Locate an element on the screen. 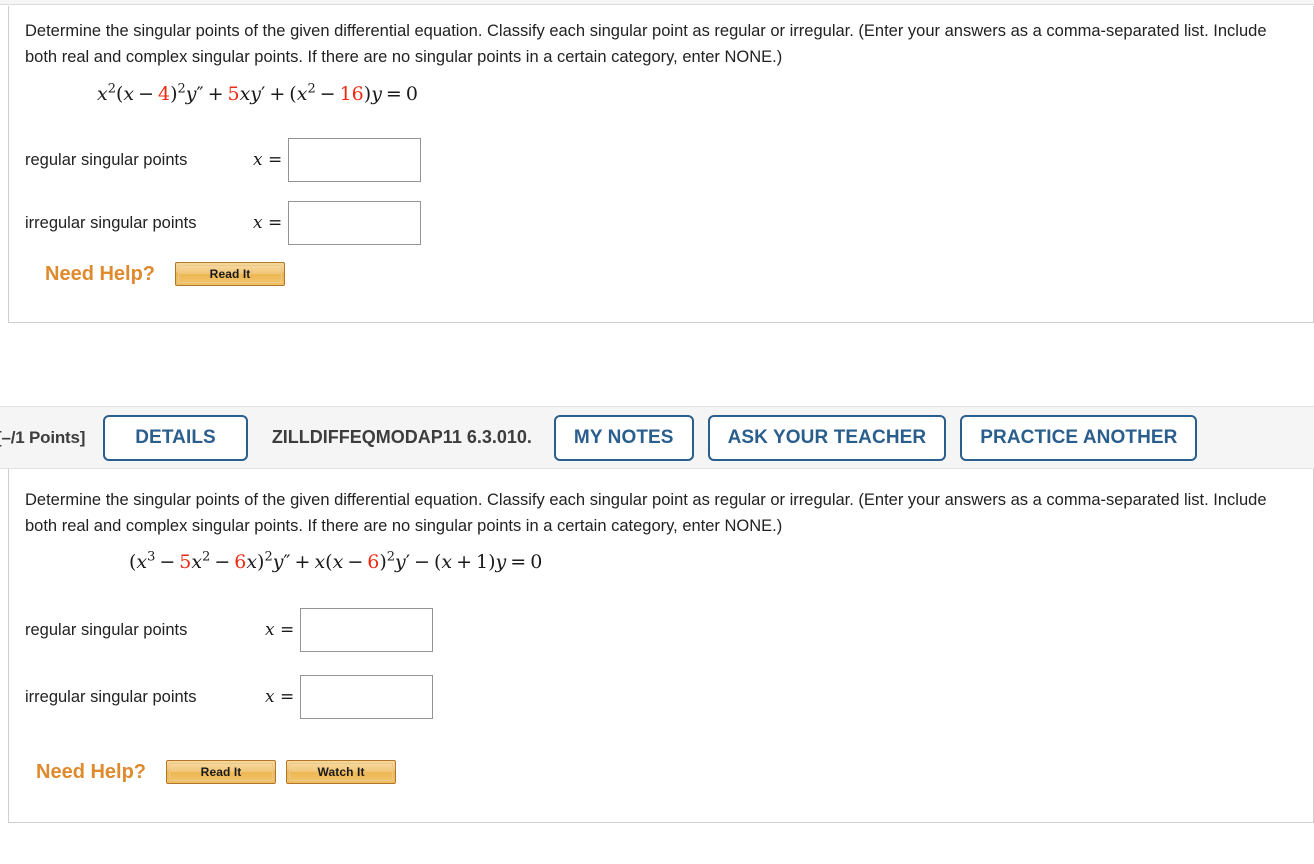  answer-row-irregular-1: irregular singular points x = is located at coordinates (223, 223).